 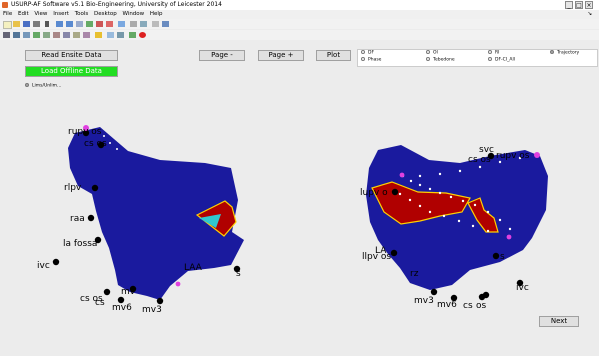 What do you see at coordinates (193, 268) in the screenshot?
I see `left-label: LAA` at bounding box center [193, 268].